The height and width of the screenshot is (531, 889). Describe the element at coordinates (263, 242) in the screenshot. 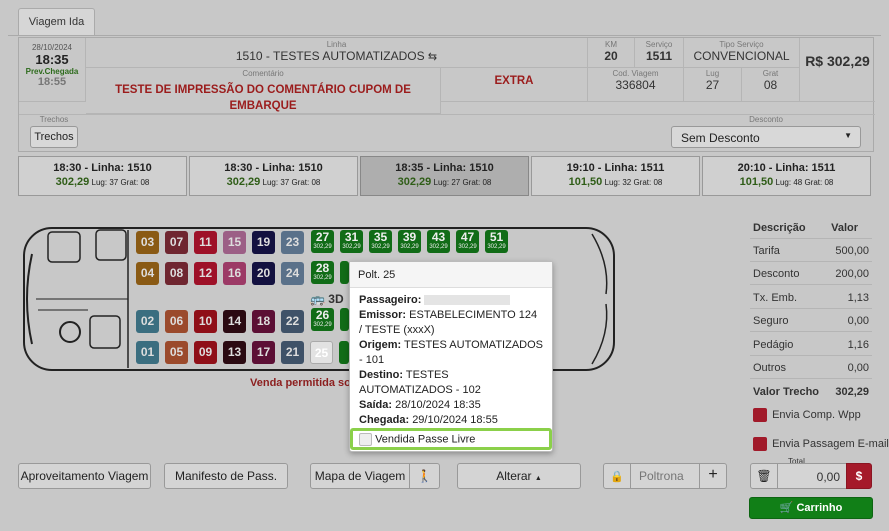

I see `seat-19: 19` at that location.